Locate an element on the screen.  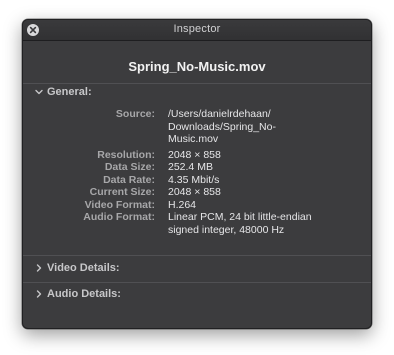
property-data-size: Data Size: 252.4 MB is located at coordinates (197, 167).